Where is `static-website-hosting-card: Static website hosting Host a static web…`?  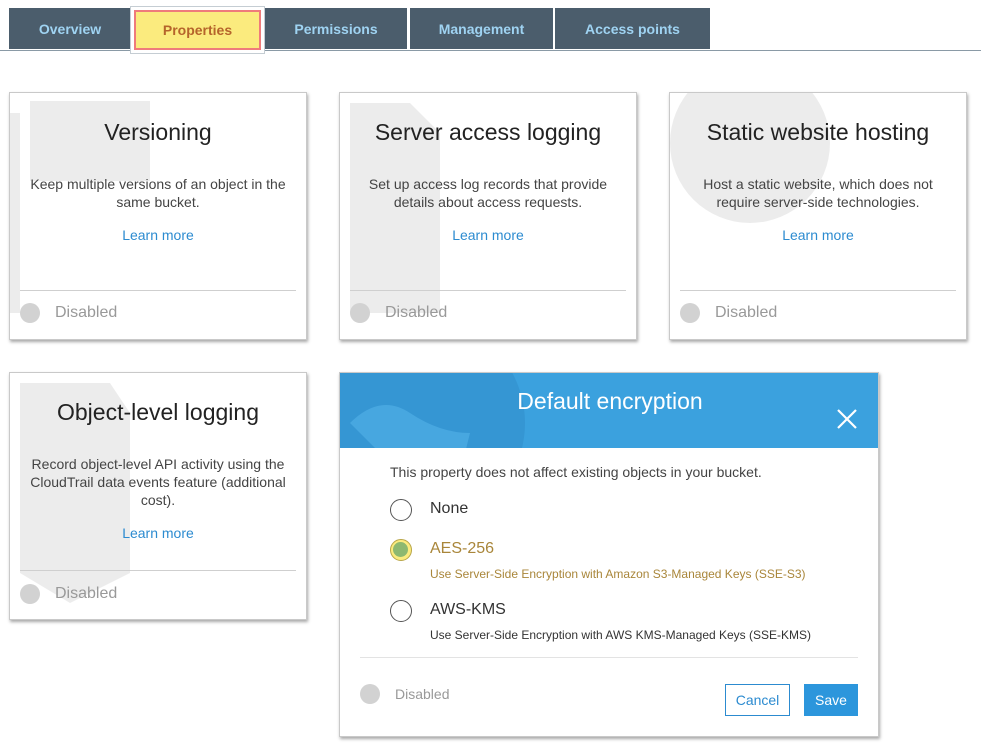 static-website-hosting-card: Static website hosting Host a static web… is located at coordinates (818, 216).